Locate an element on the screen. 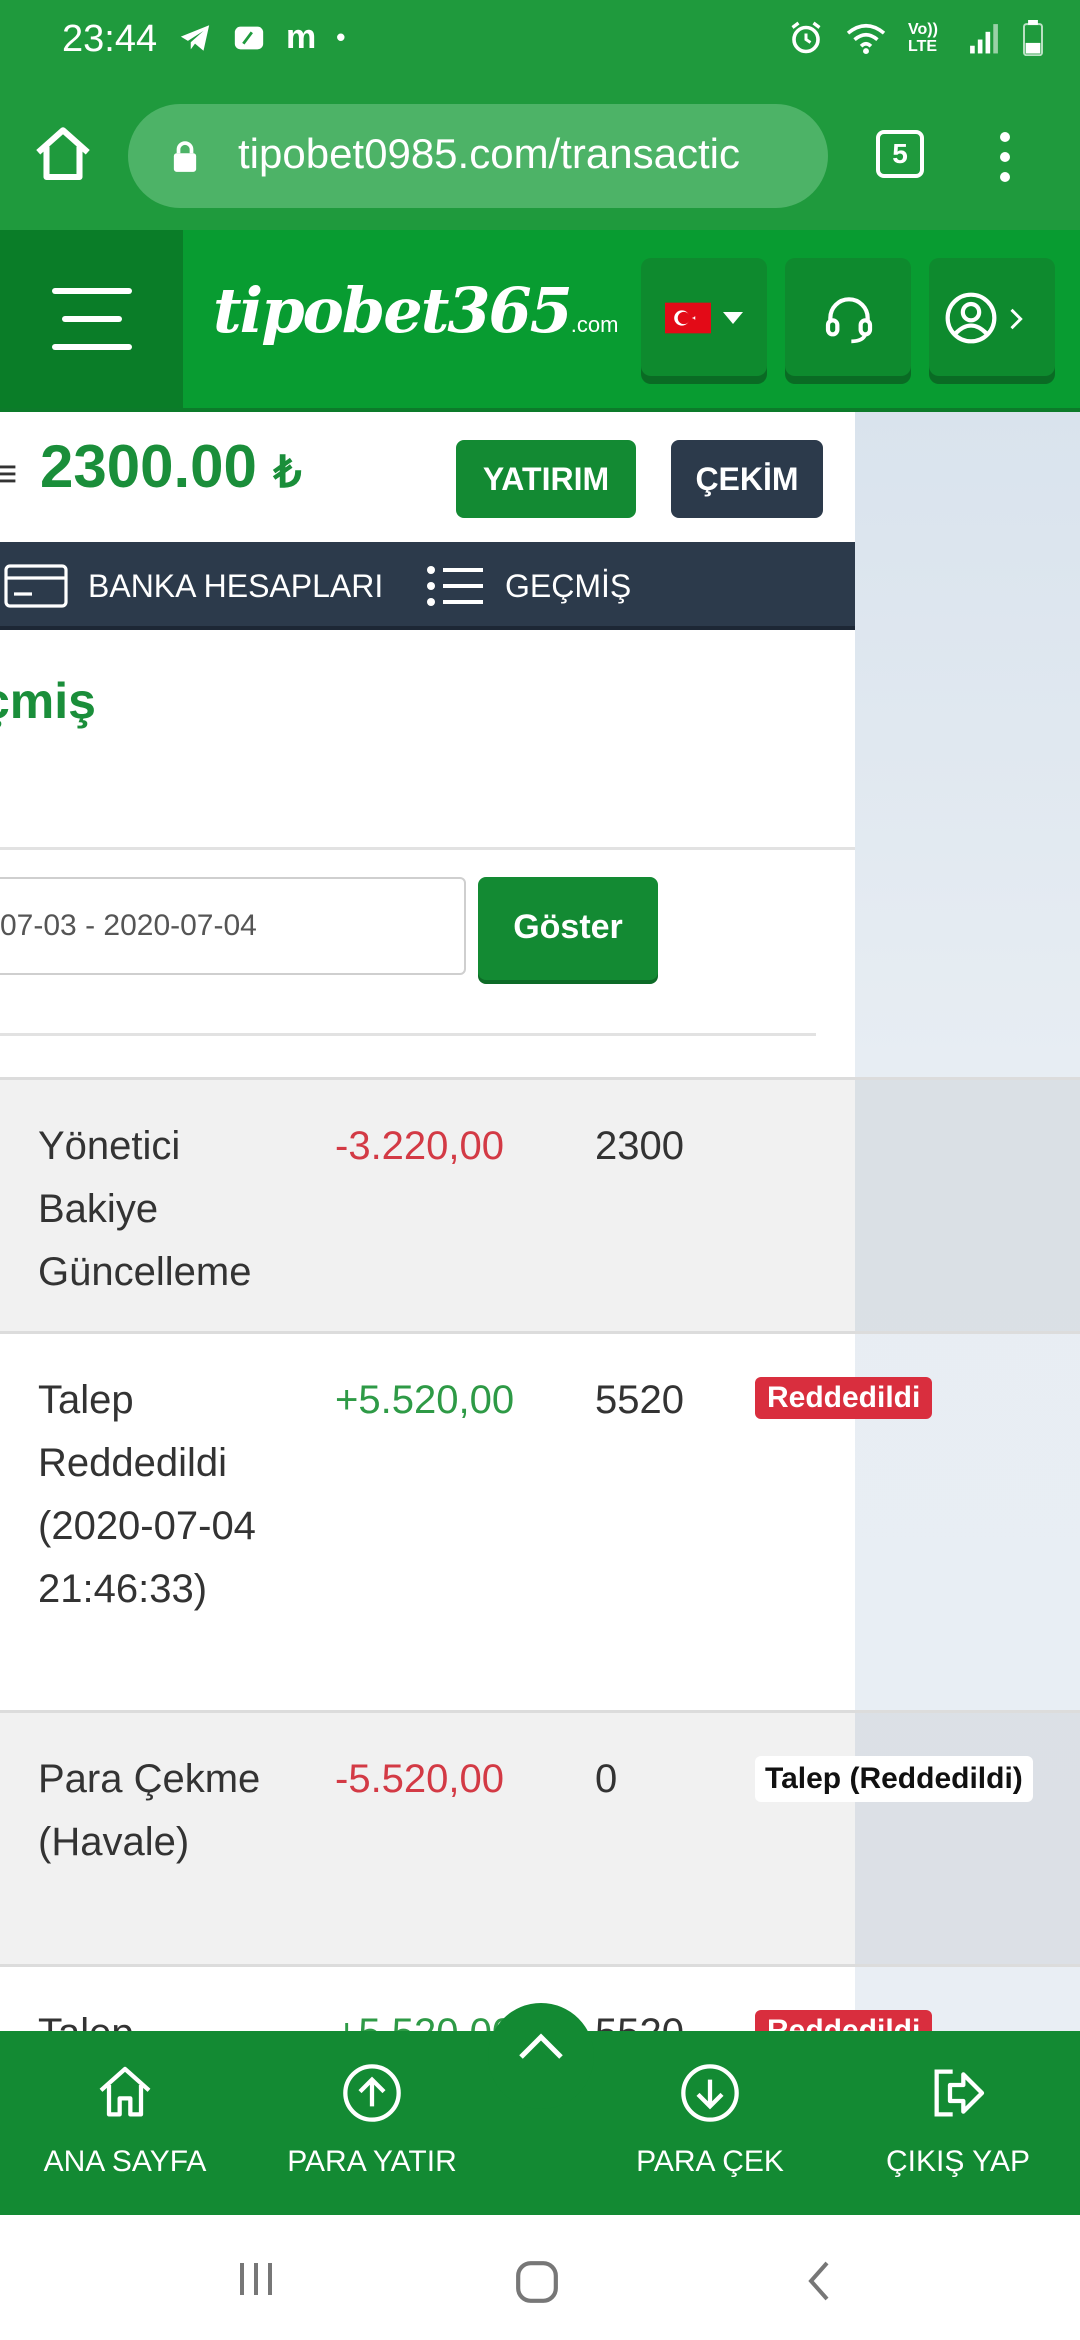  page-title: çmiş is located at coordinates (48, 701).